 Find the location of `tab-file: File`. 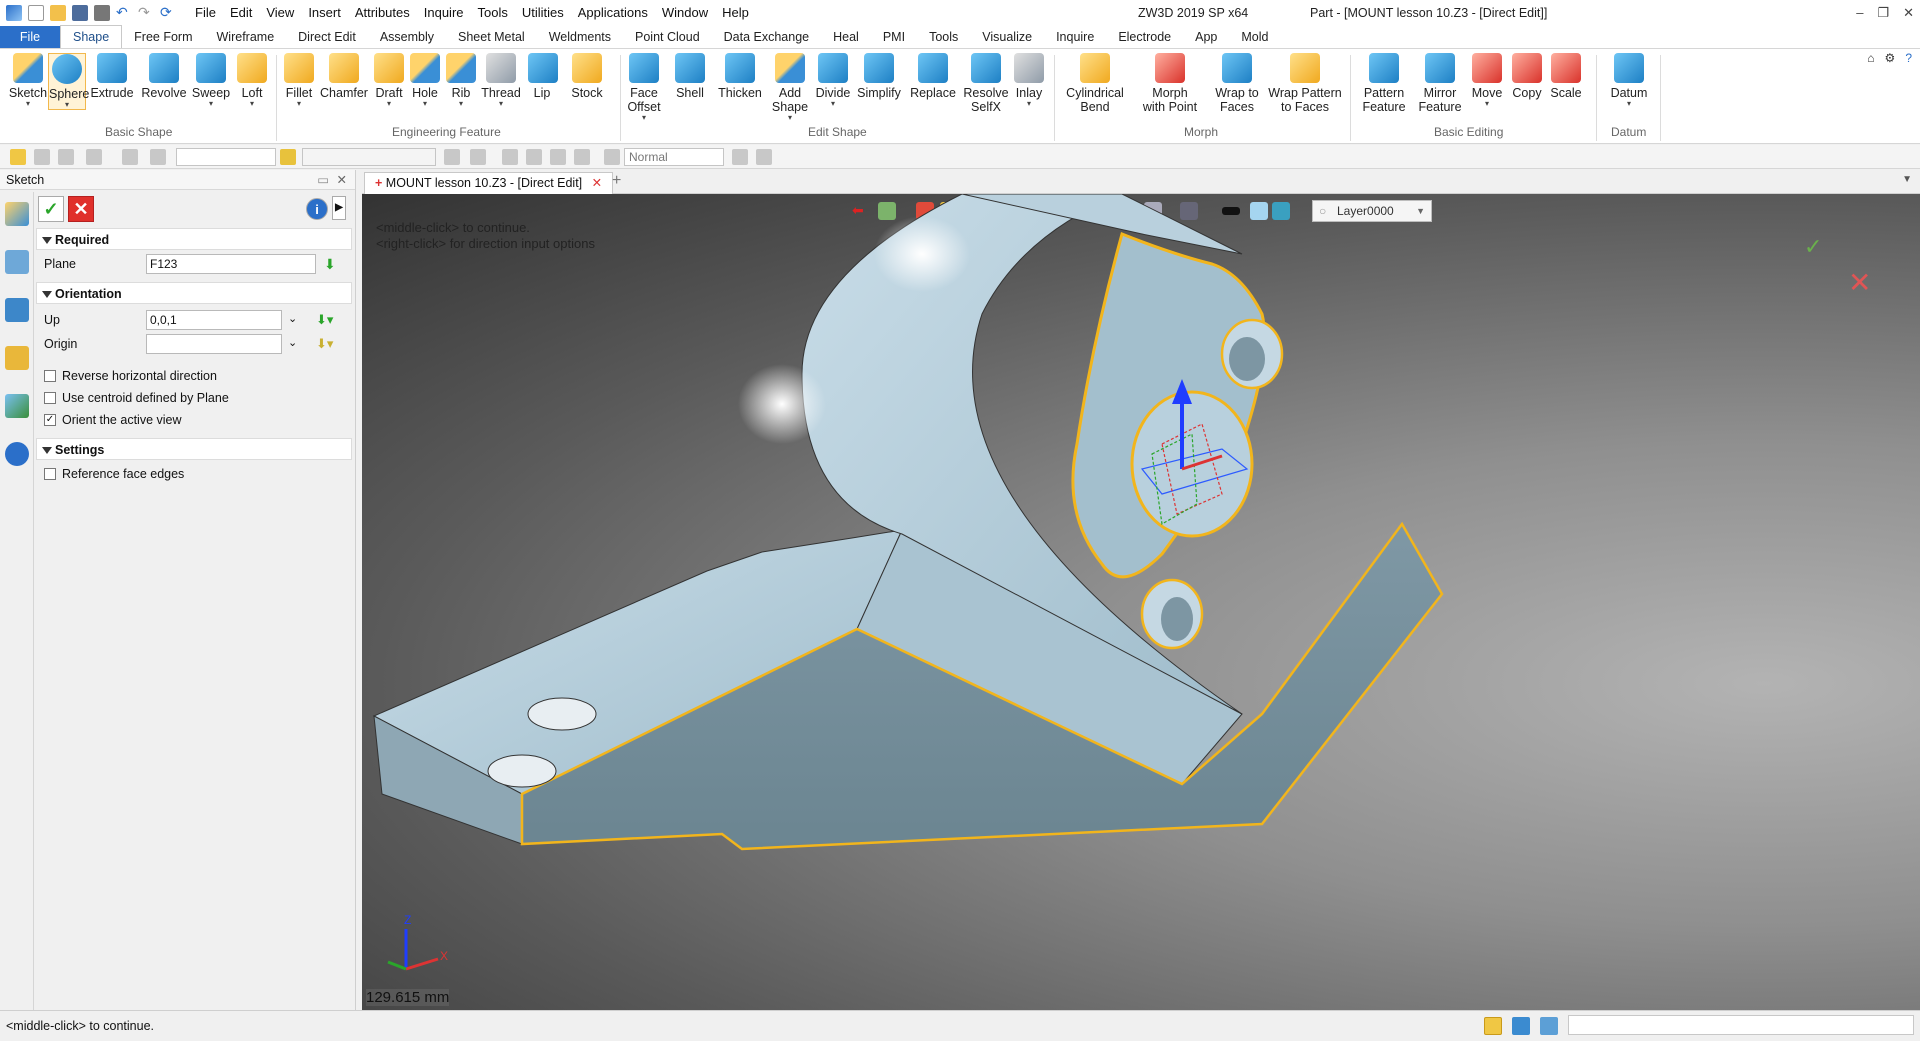

tab-file: File is located at coordinates (30, 37).